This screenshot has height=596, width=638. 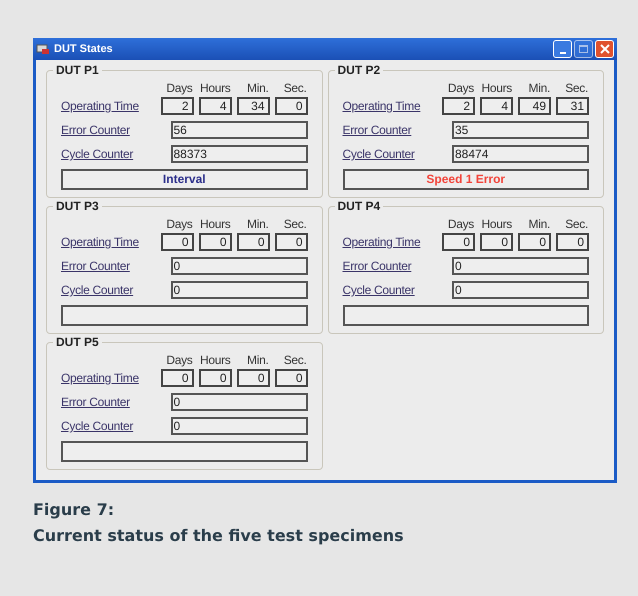 I want to click on minimize-button, so click(x=562, y=49).